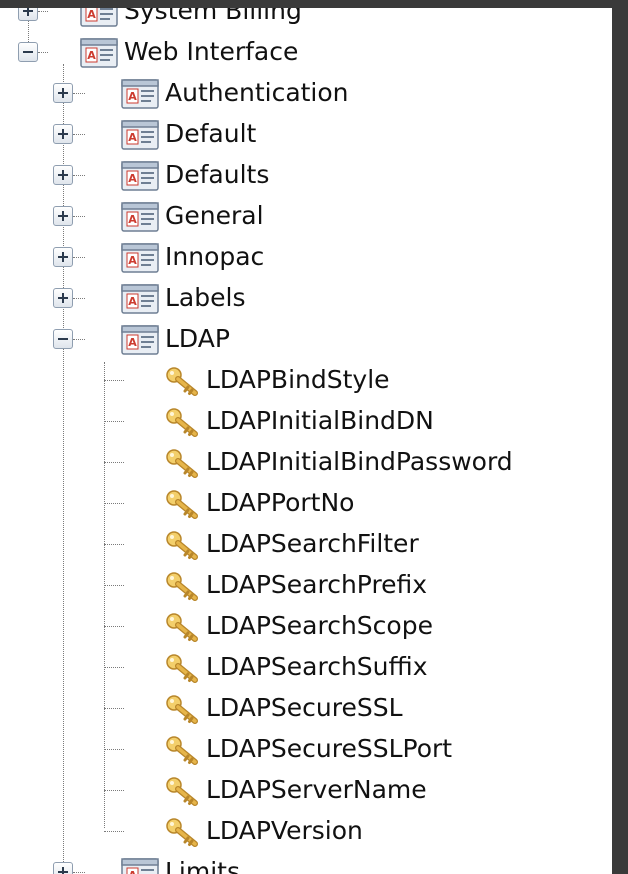 The image size is (628, 874). Describe the element at coordinates (197, 339) in the screenshot. I see `tree-node-ldap: LDAP` at that location.